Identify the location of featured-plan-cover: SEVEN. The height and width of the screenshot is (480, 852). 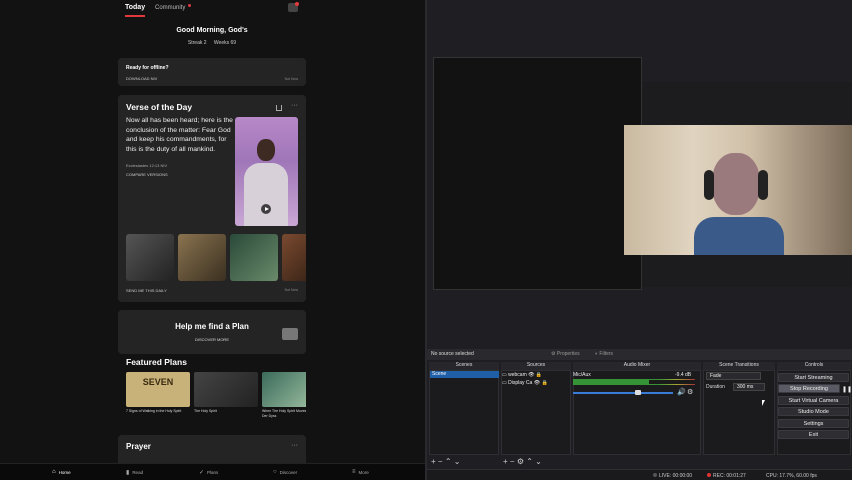
(158, 389).